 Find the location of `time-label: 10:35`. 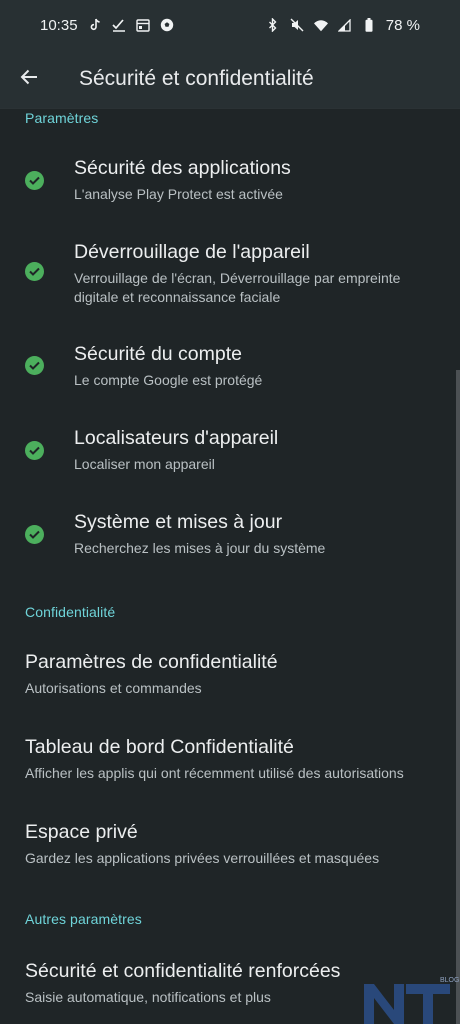

time-label: 10:35 is located at coordinates (59, 25).